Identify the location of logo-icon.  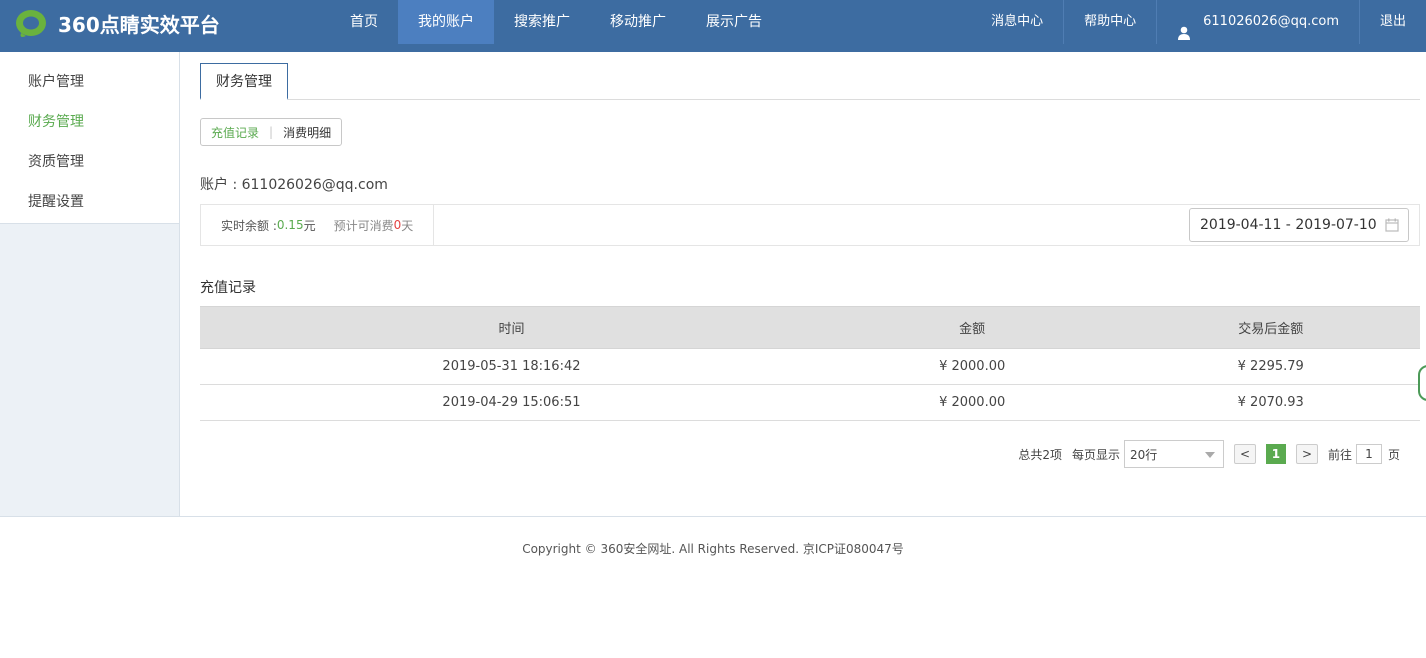
(31, 23).